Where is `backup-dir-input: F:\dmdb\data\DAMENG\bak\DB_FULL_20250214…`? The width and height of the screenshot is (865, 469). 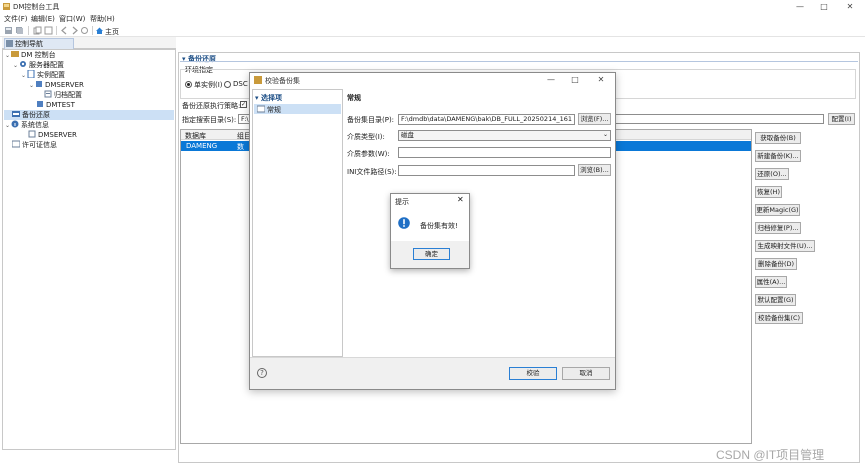 backup-dir-input: F:\dmdb\data\DAMENG\bak\DB_FULL_20250214… is located at coordinates (486, 119).